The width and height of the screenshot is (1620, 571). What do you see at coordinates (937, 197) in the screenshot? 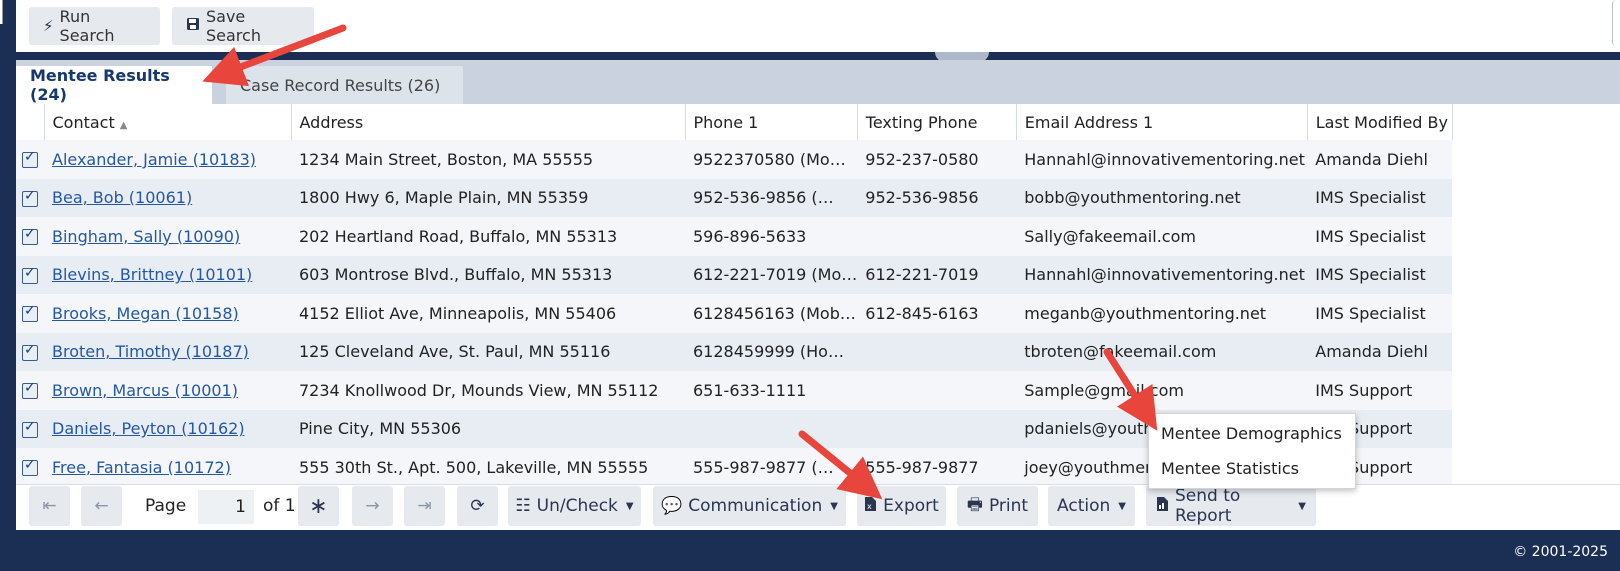
I see `cell-texting-phone: 952-536-9856` at bounding box center [937, 197].